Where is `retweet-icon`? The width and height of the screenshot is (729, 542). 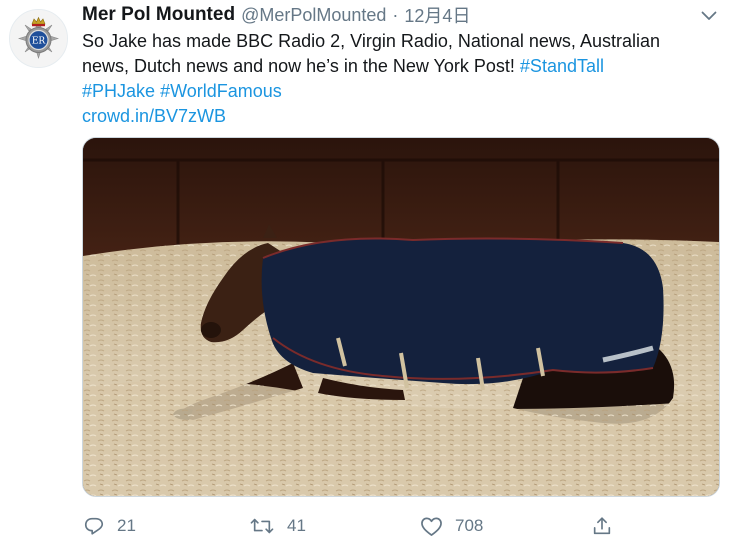
retweet-icon is located at coordinates (262, 526).